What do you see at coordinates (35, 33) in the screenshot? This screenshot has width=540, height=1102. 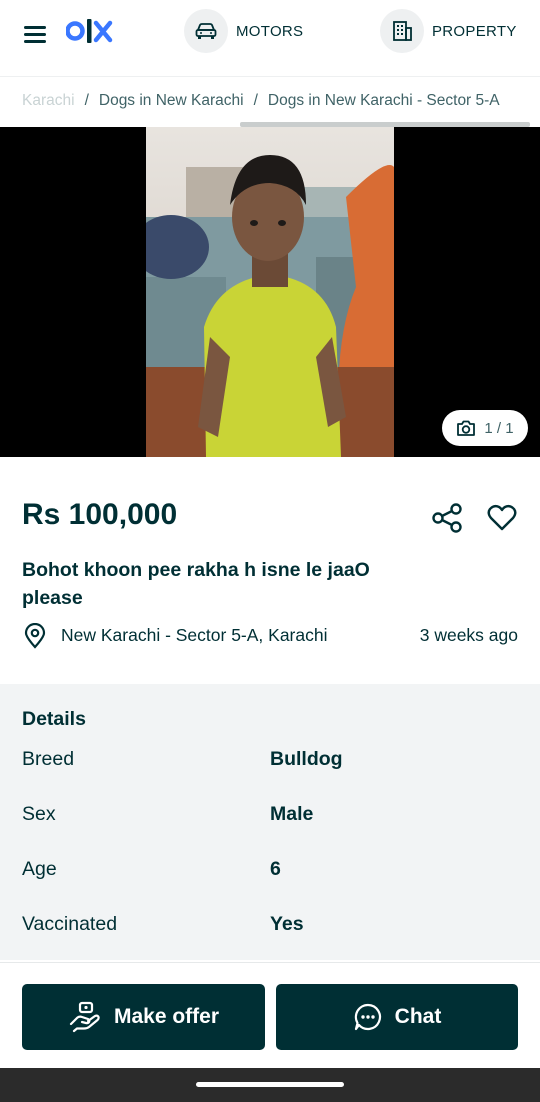 I see `menu-icon` at bounding box center [35, 33].